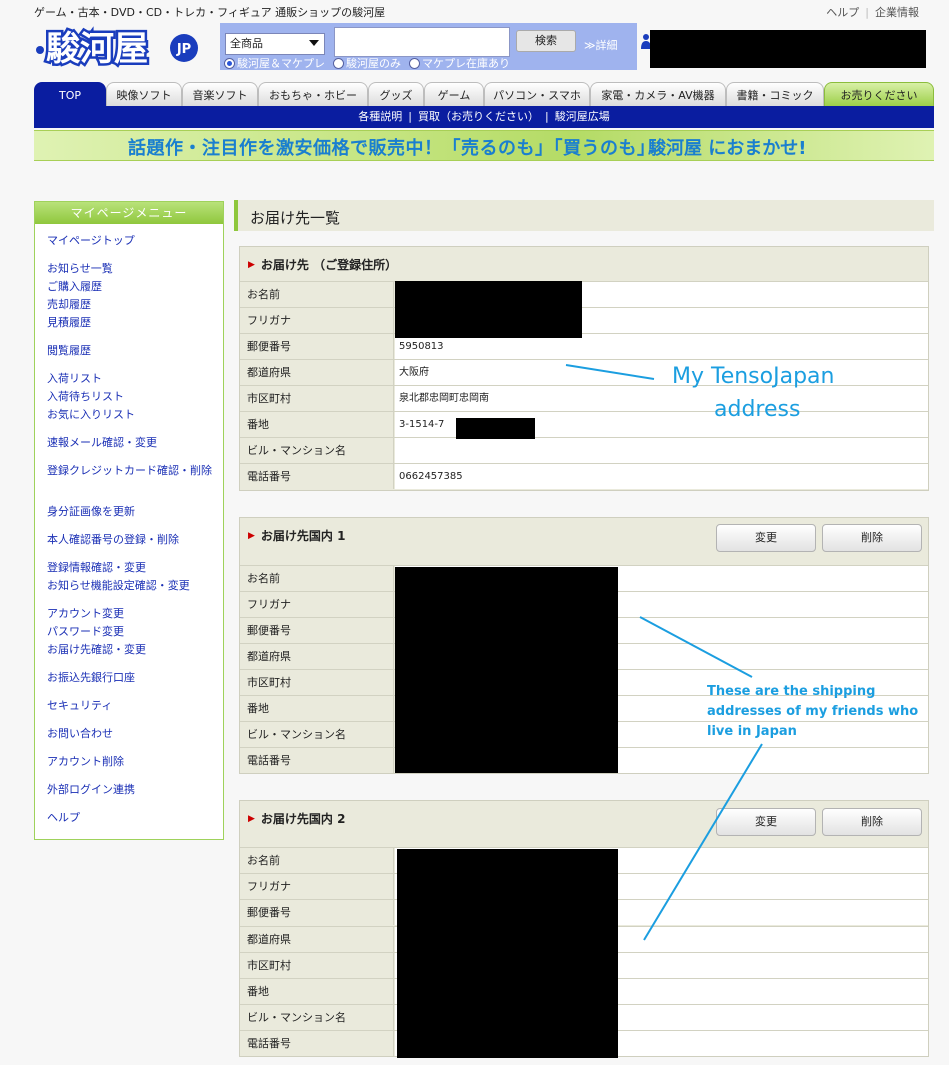  I want to click on sidebar-item-quote-history: 見積履歴, so click(133, 322).